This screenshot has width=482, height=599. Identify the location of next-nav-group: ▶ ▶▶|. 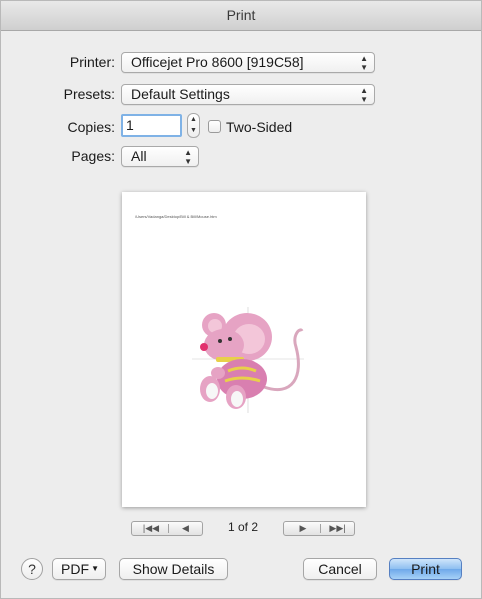
(319, 528).